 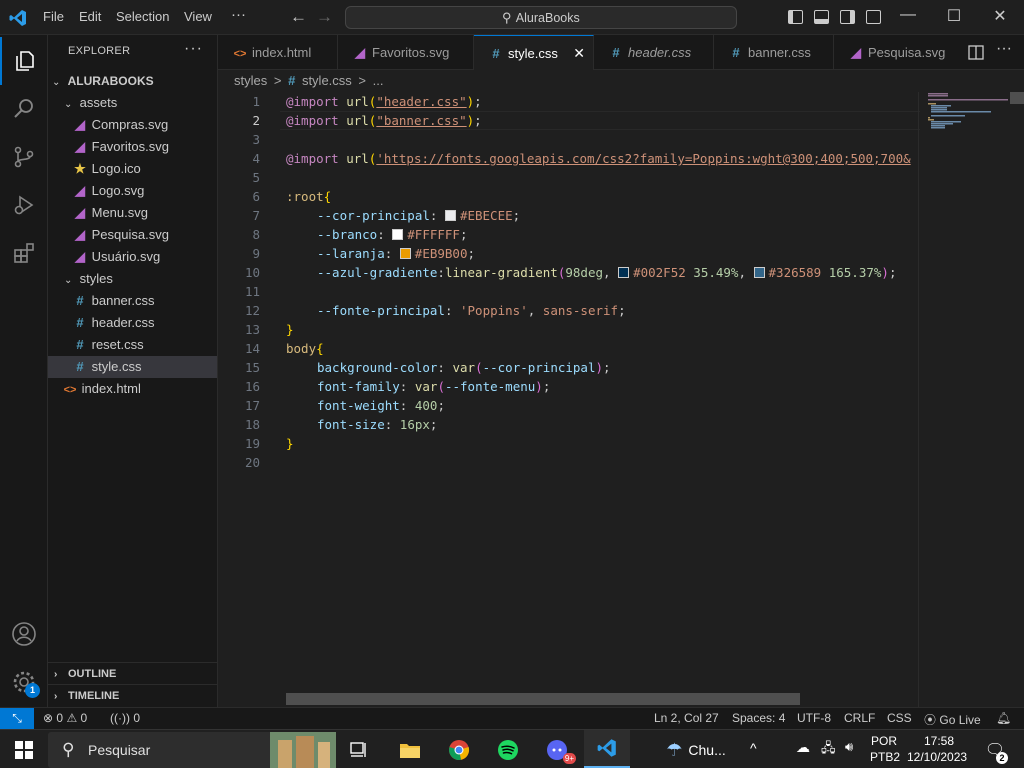 I want to click on timeline-section: › TIMELINE, so click(x=132, y=695).